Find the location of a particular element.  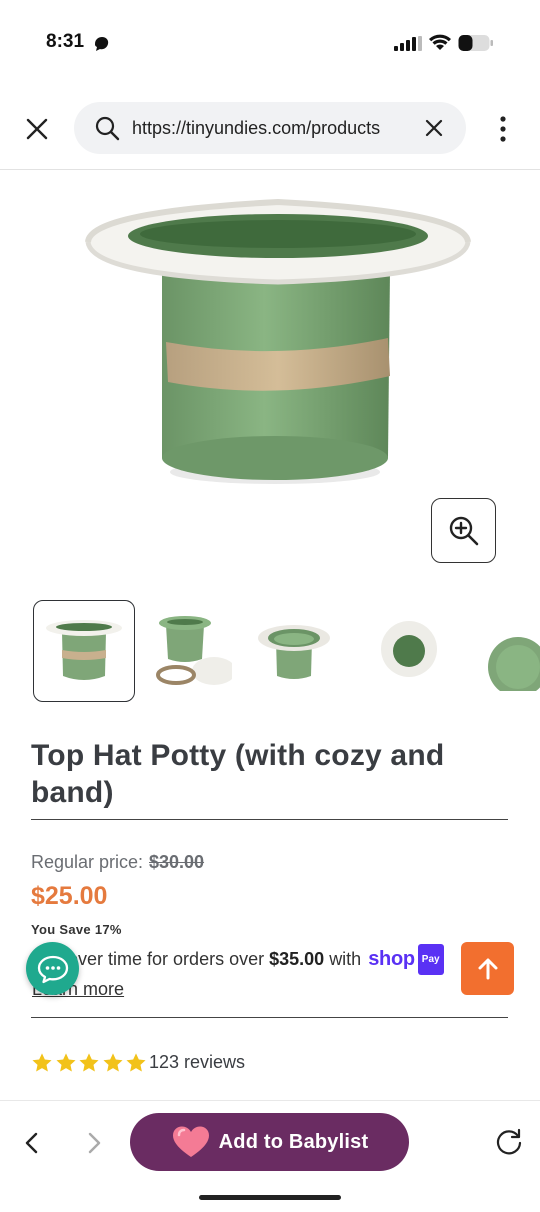

bottom-toolbar: Add to Babylist is located at coordinates (270, 1156).